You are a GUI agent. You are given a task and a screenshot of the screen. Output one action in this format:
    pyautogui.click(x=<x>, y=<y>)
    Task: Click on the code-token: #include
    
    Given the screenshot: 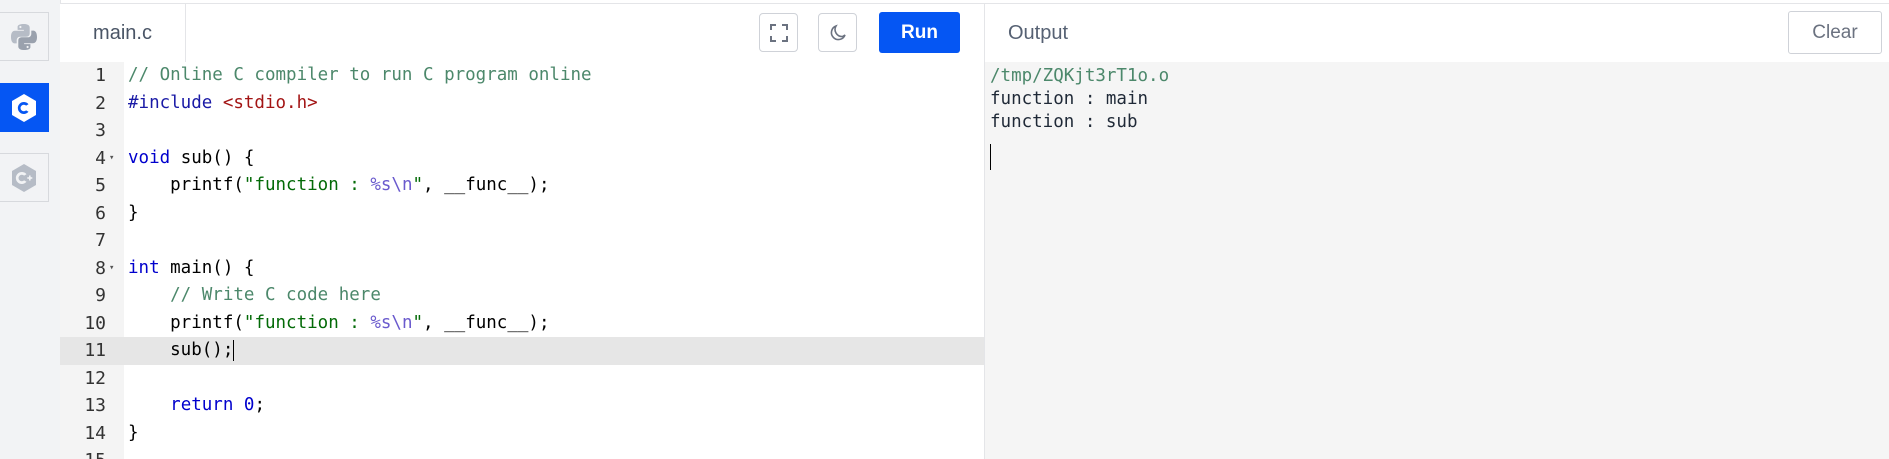 What is the action you would take?
    pyautogui.click(x=175, y=102)
    